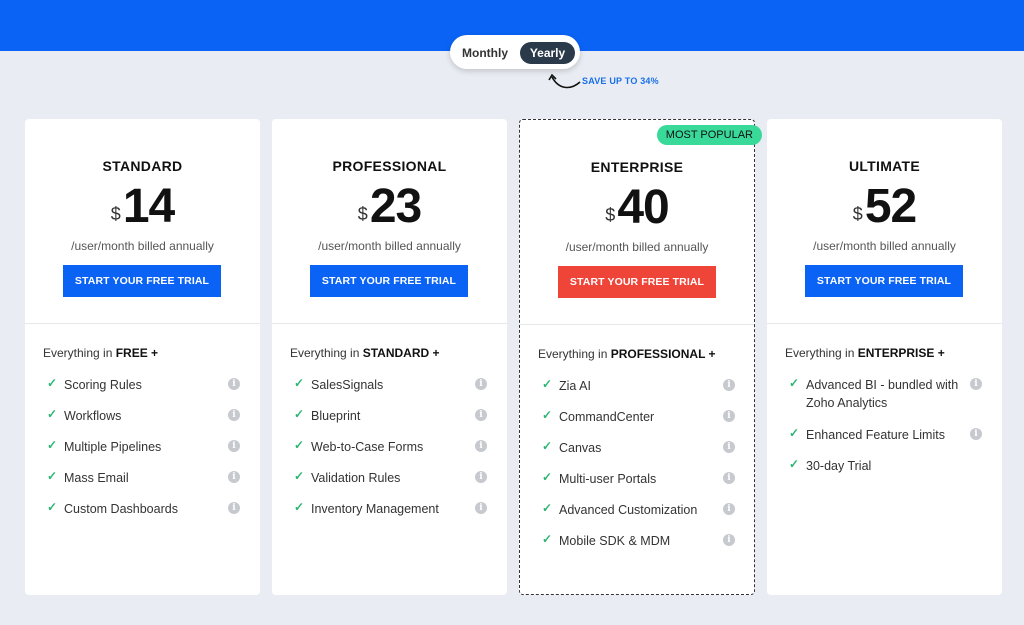  Describe the element at coordinates (336, 416) in the screenshot. I see `feature-label: Blueprint` at that location.